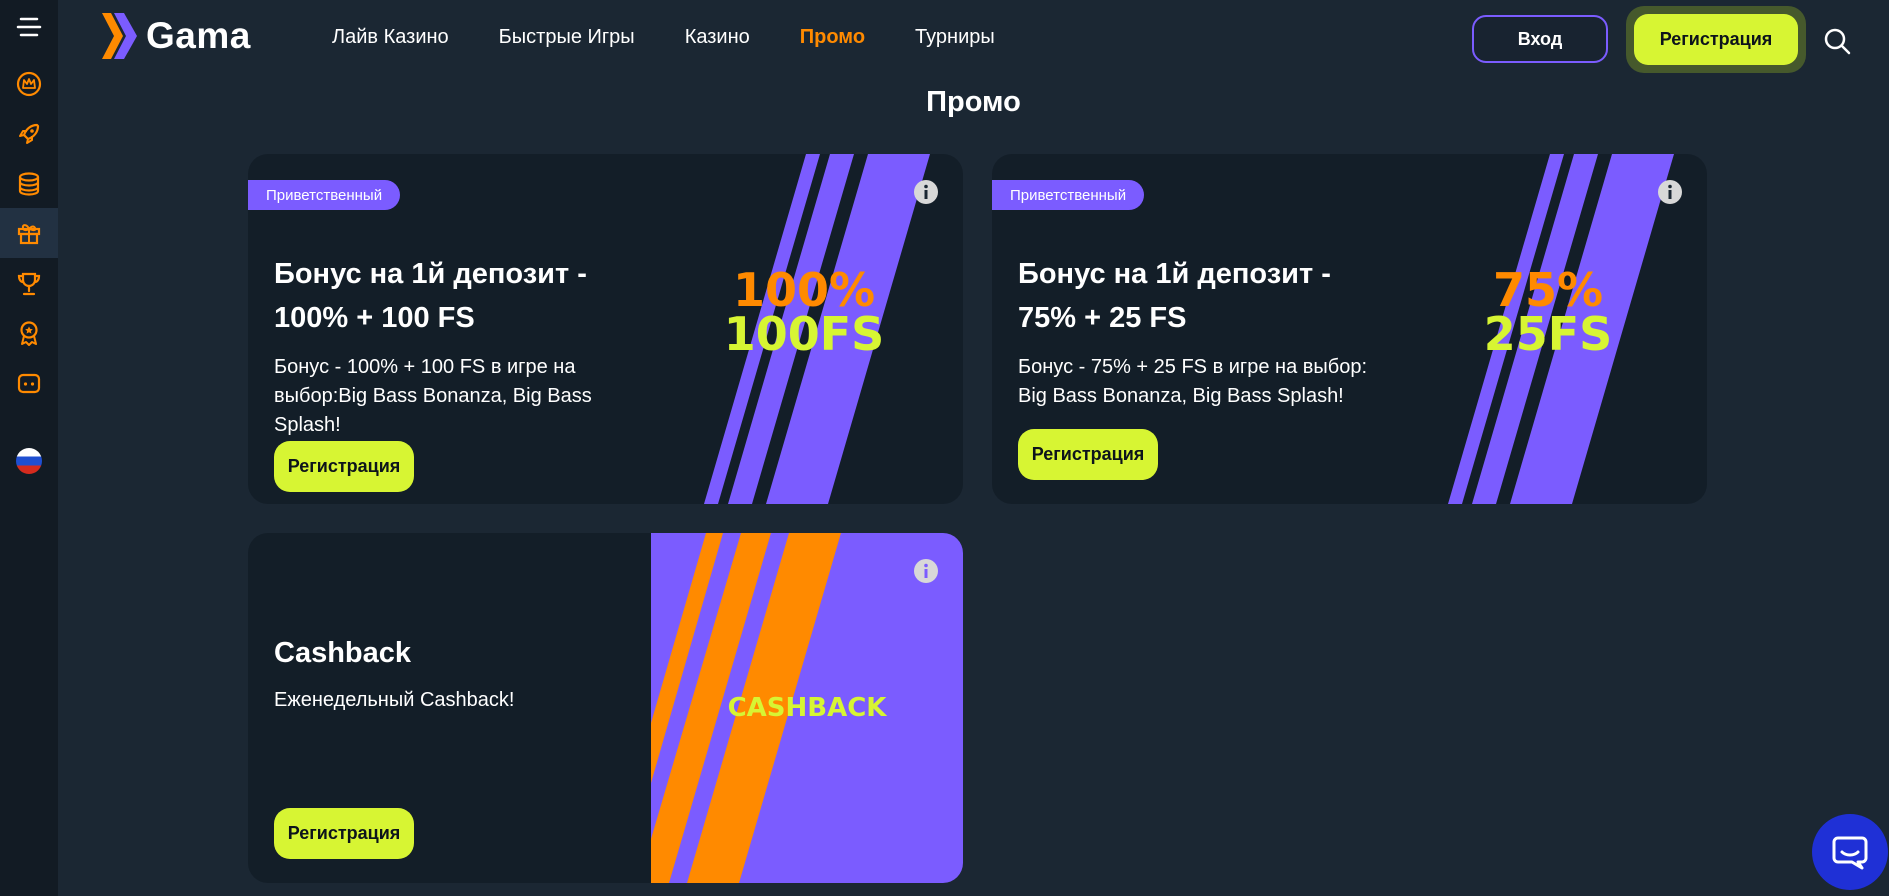  I want to click on live-chat-button, so click(1850, 852).